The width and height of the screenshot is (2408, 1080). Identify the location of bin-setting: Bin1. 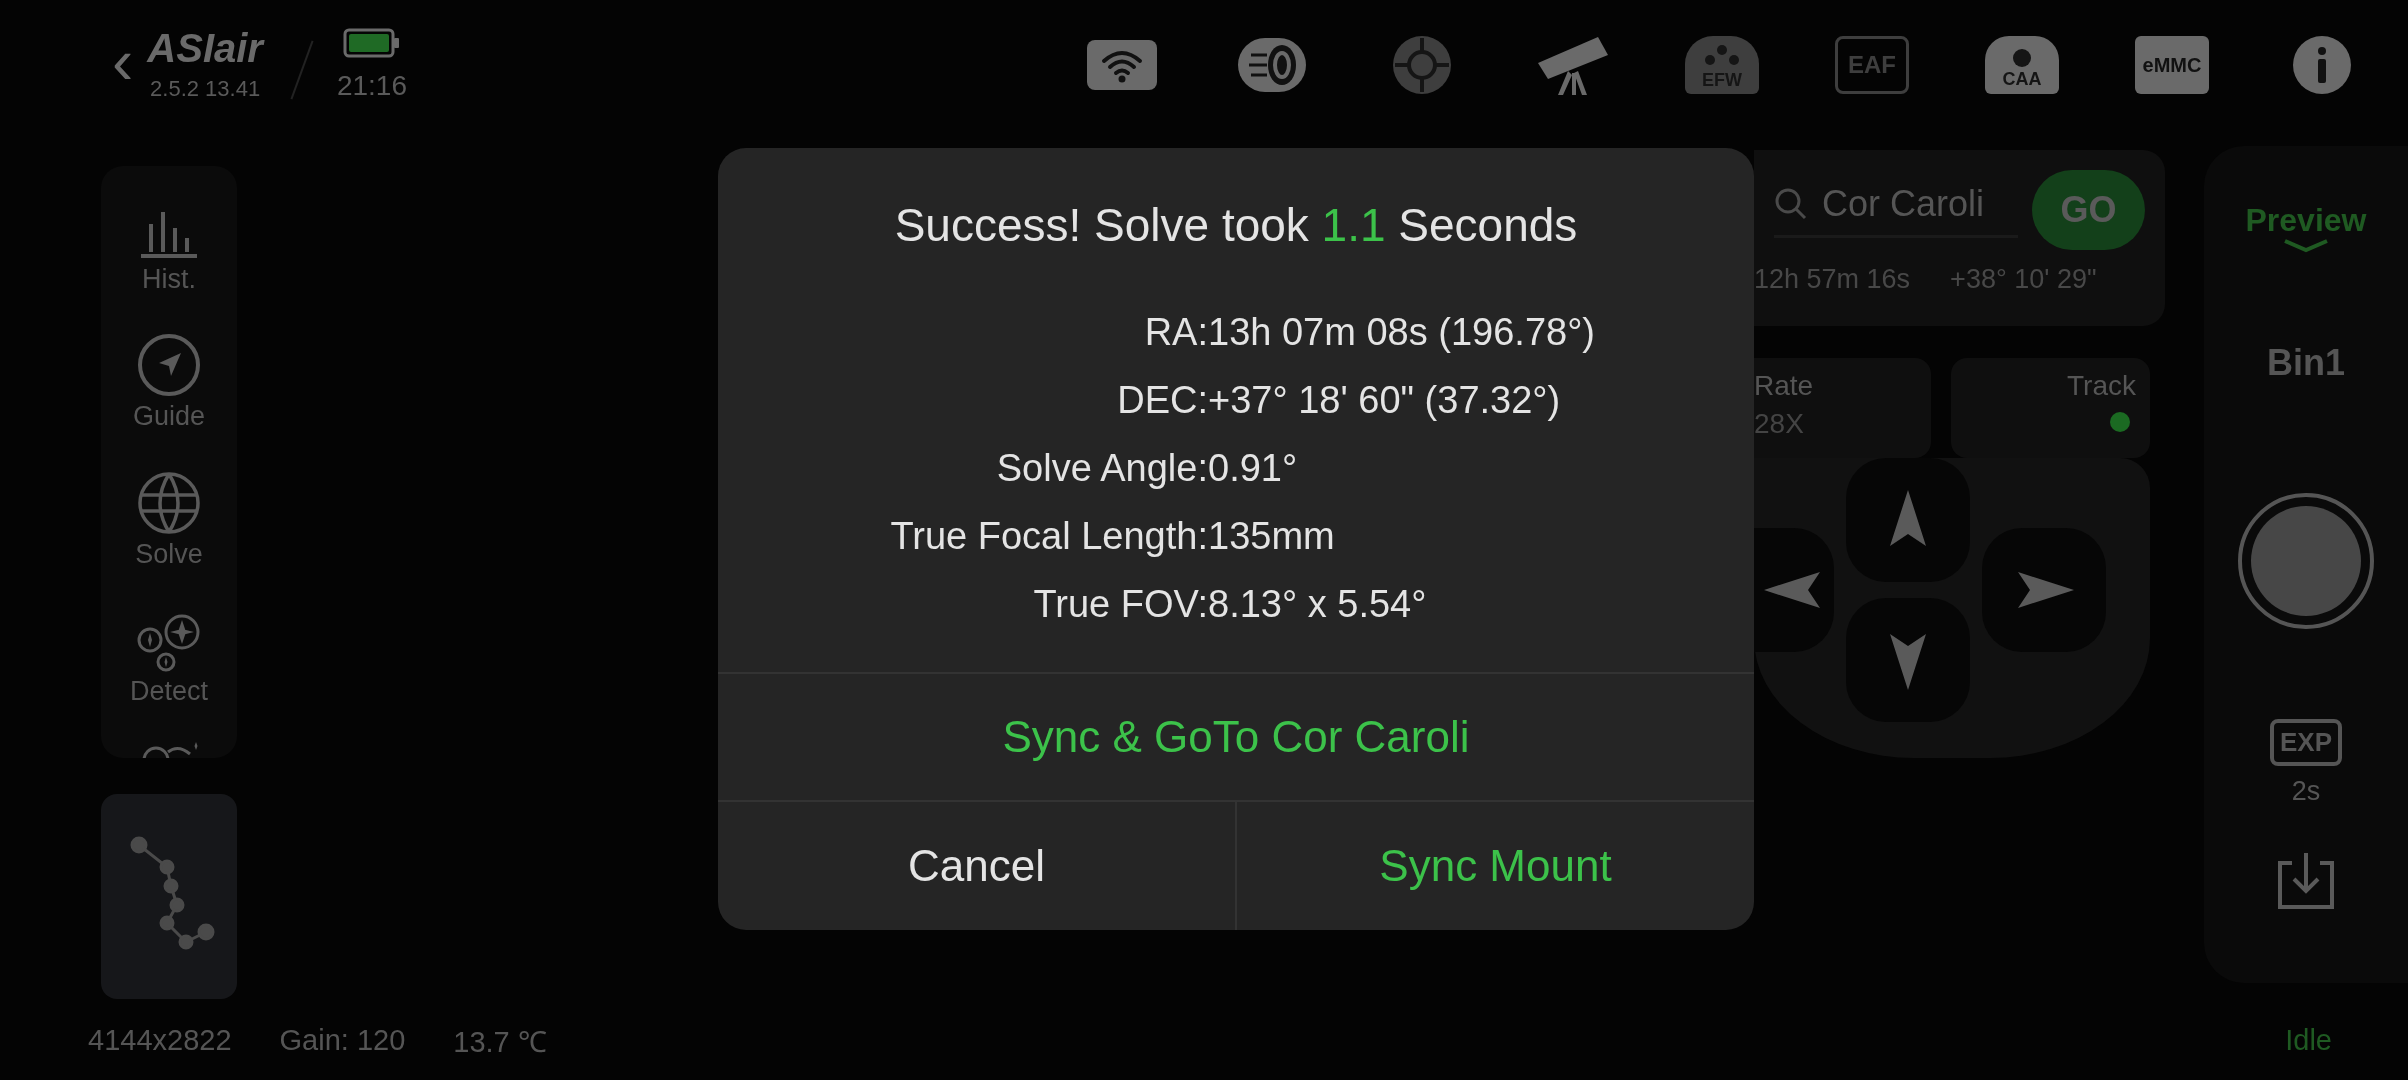
(2306, 363).